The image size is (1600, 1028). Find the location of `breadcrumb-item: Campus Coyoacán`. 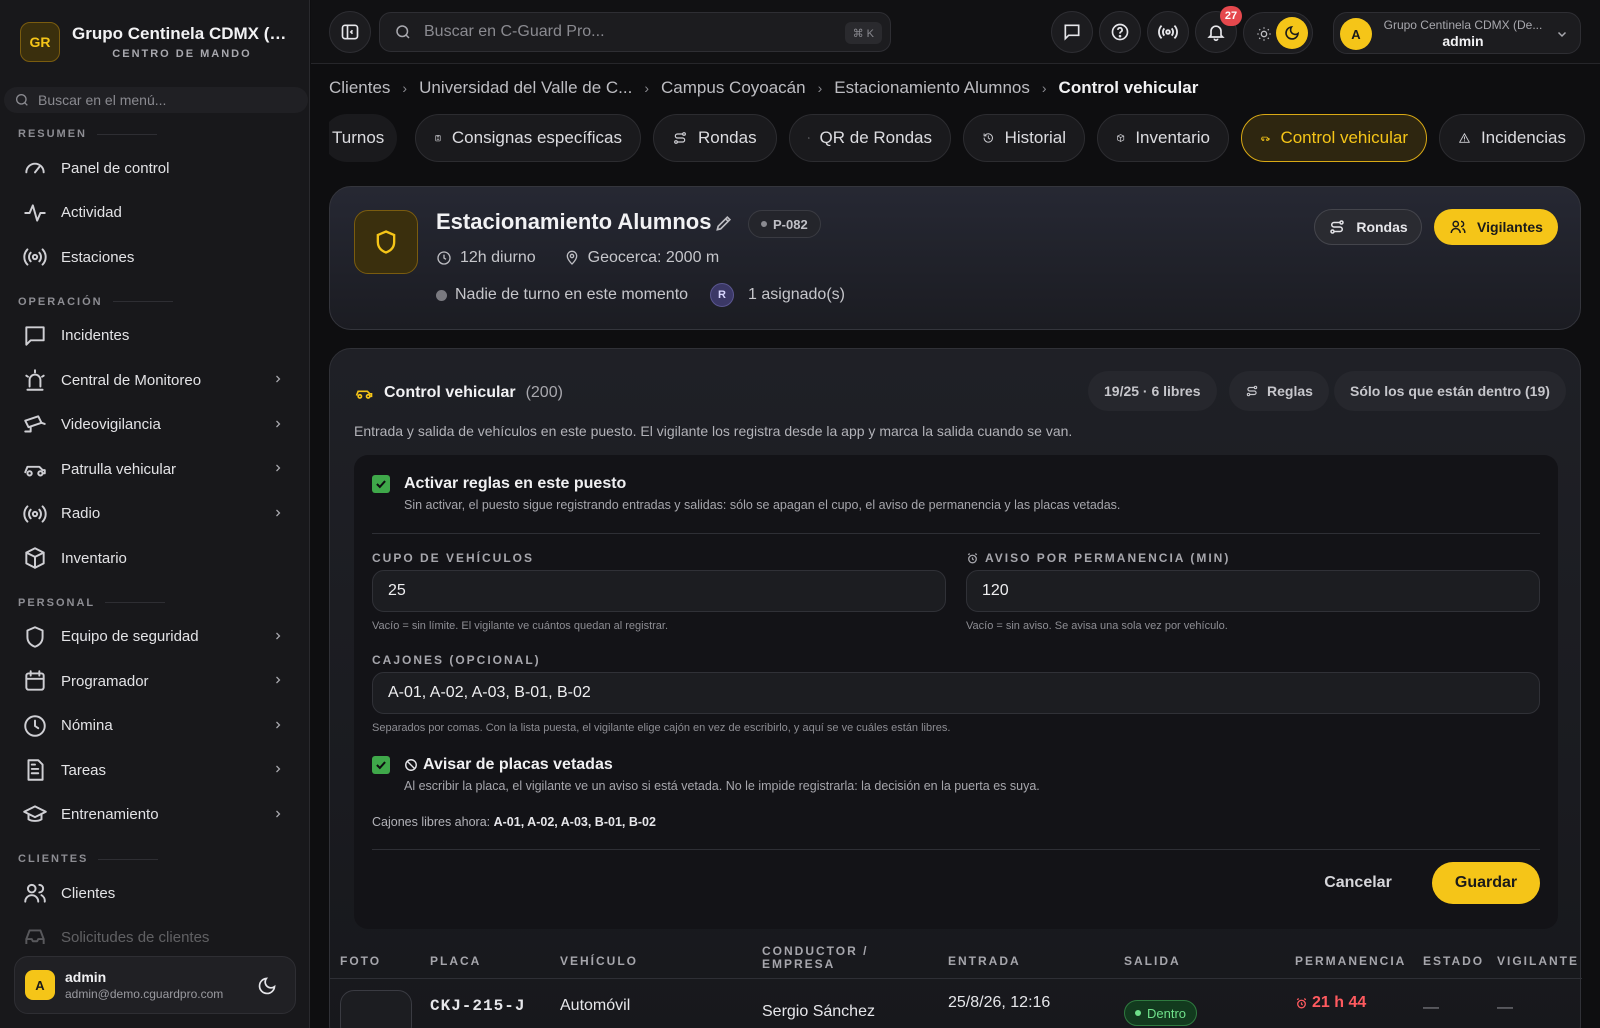

breadcrumb-item: Campus Coyoacán is located at coordinates (733, 88).